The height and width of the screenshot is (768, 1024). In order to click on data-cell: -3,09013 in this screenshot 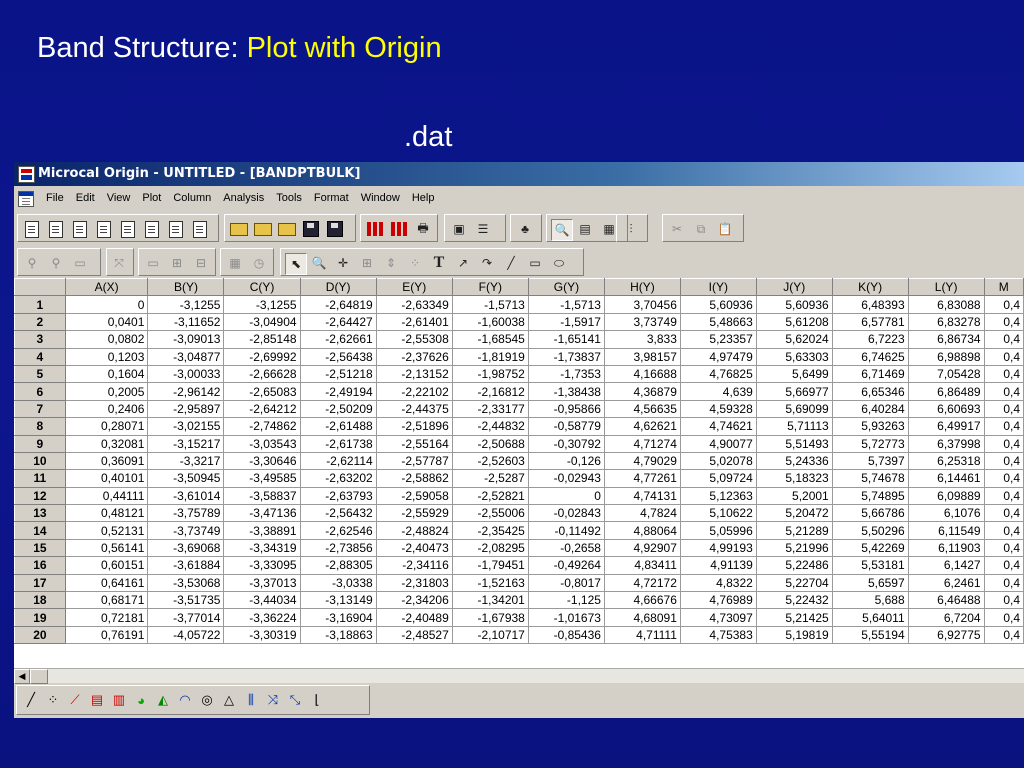, I will do `click(186, 339)`.